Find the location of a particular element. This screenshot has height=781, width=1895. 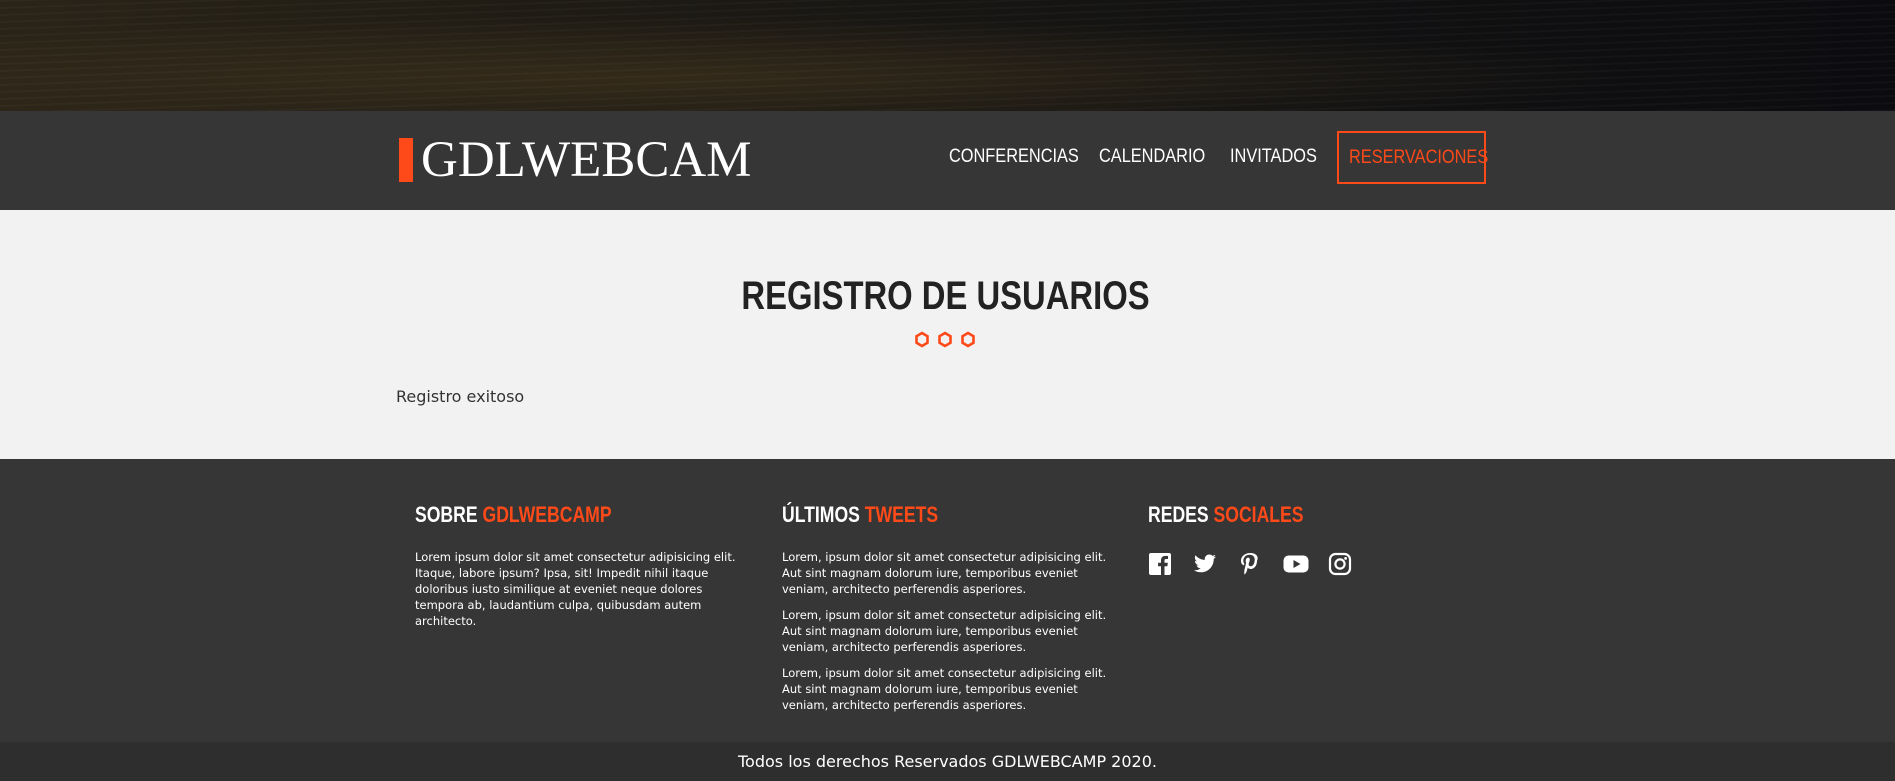

instagram-icon is located at coordinates (1341, 565).